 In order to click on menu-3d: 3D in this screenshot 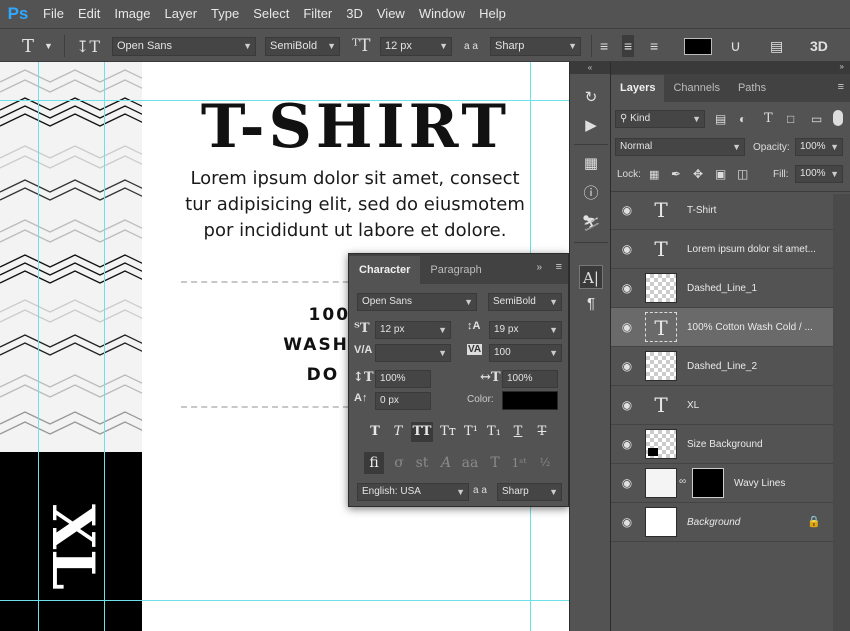, I will do `click(354, 14)`.